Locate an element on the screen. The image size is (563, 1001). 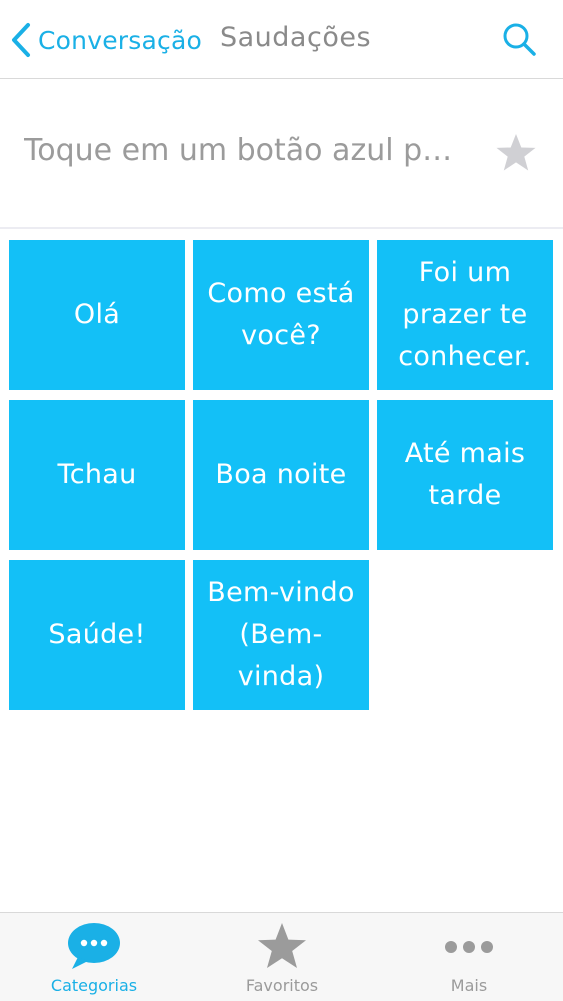
phrase-tile: Olá is located at coordinates (97, 315).